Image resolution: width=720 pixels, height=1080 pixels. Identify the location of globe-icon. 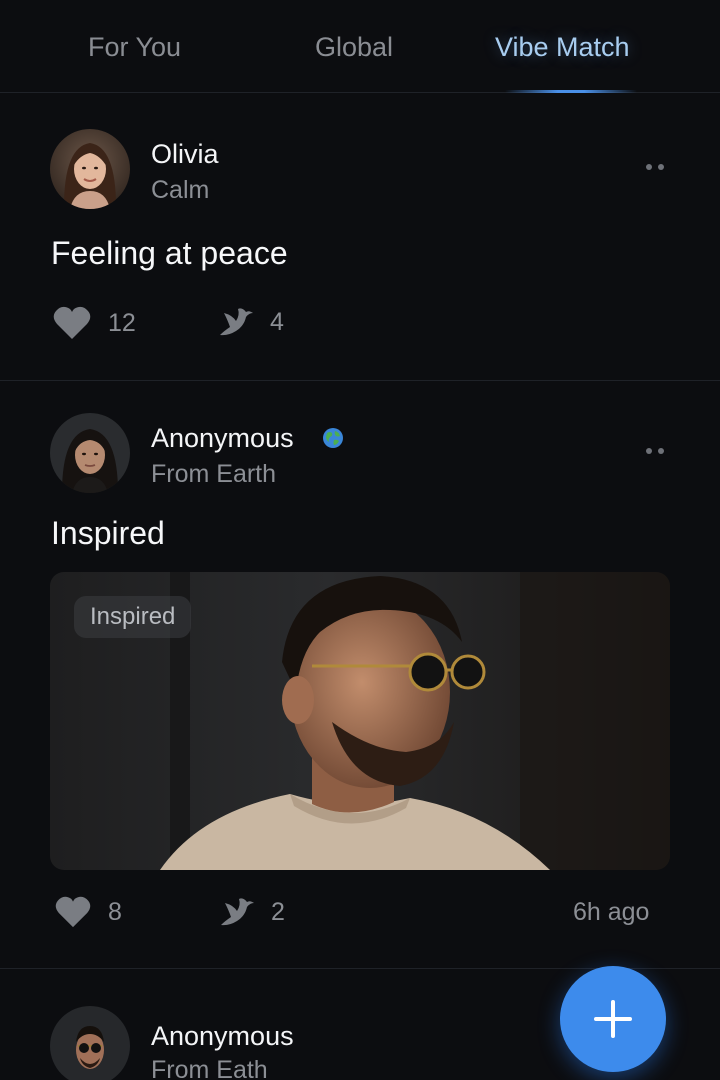
(333, 438).